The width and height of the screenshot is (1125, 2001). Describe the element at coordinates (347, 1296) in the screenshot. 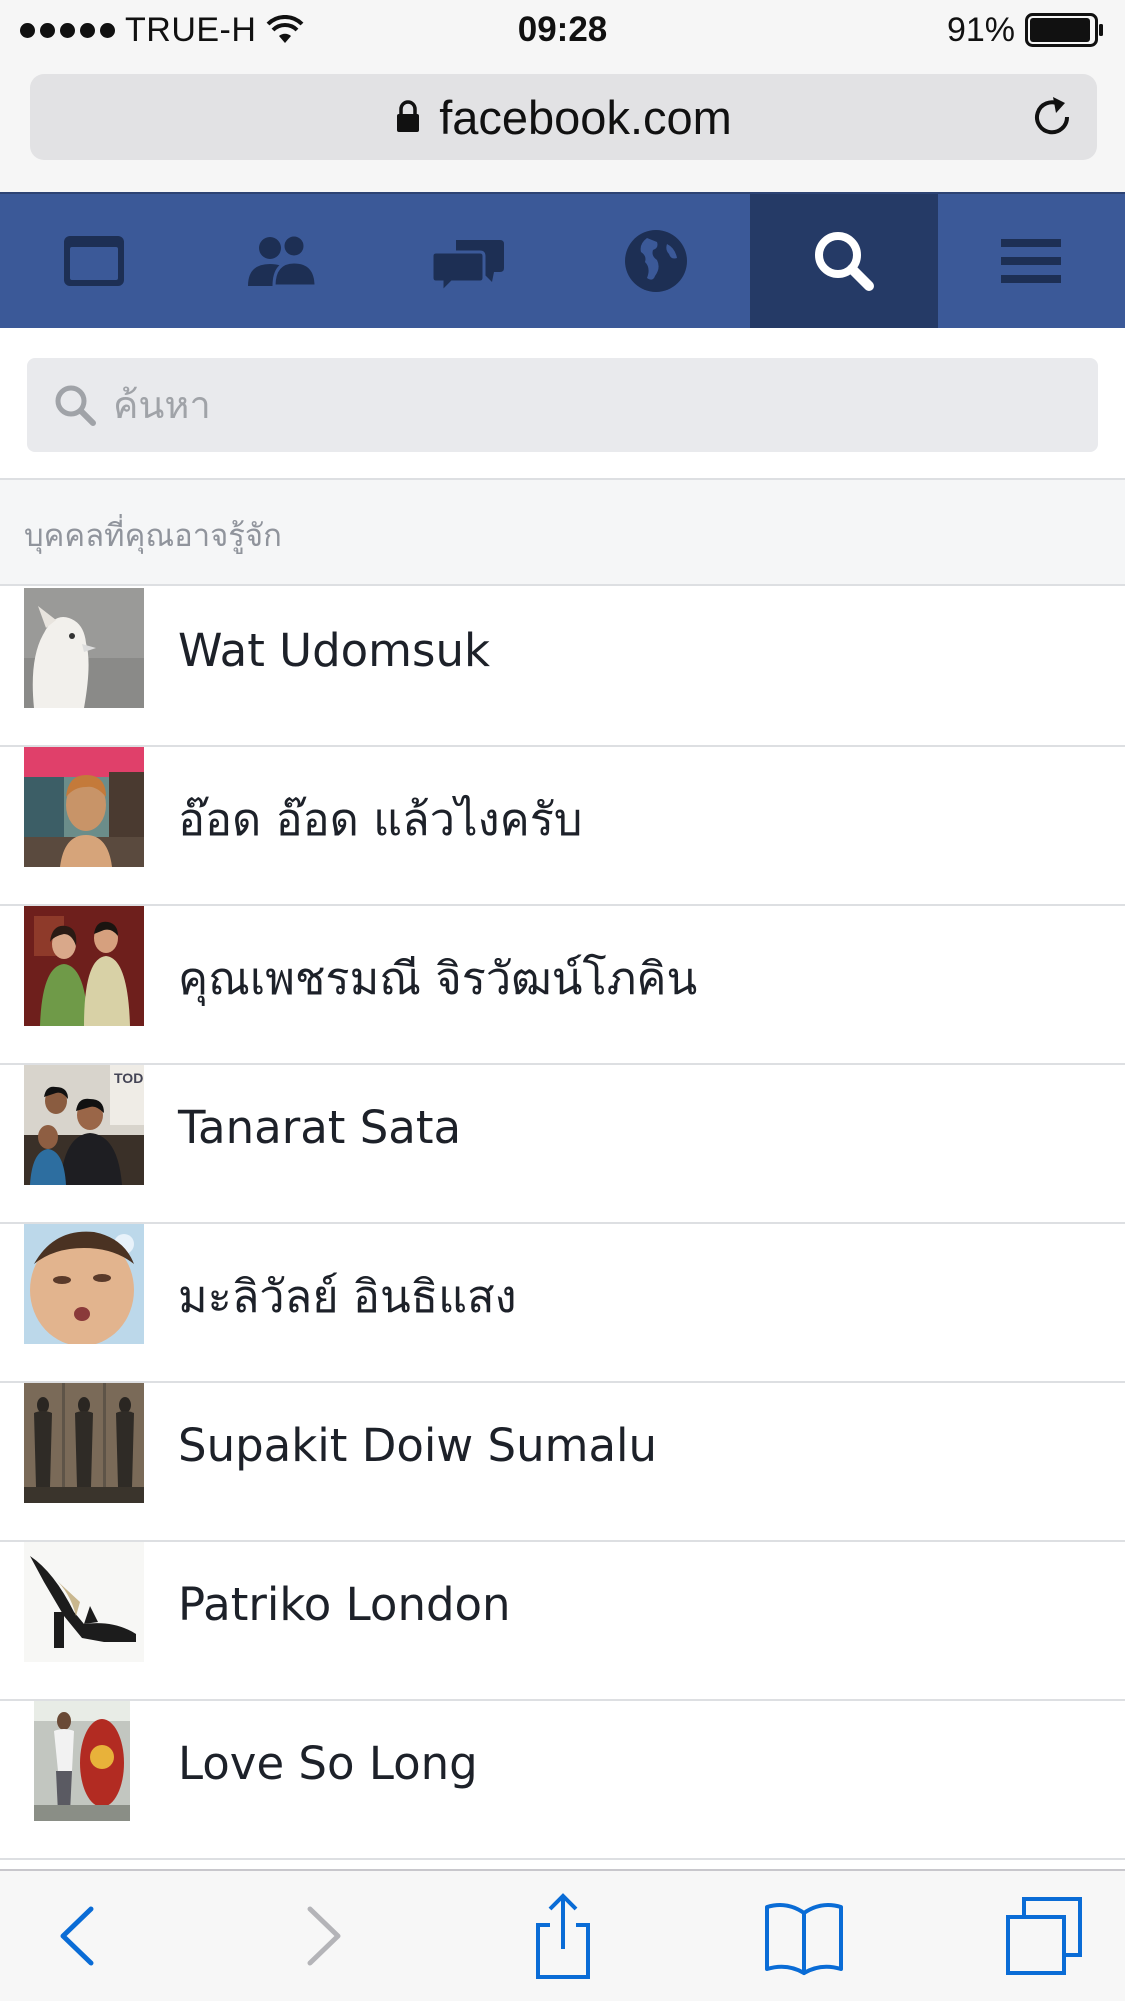

I see `person-name: มะลิวัลย์ อินธิแสง` at that location.